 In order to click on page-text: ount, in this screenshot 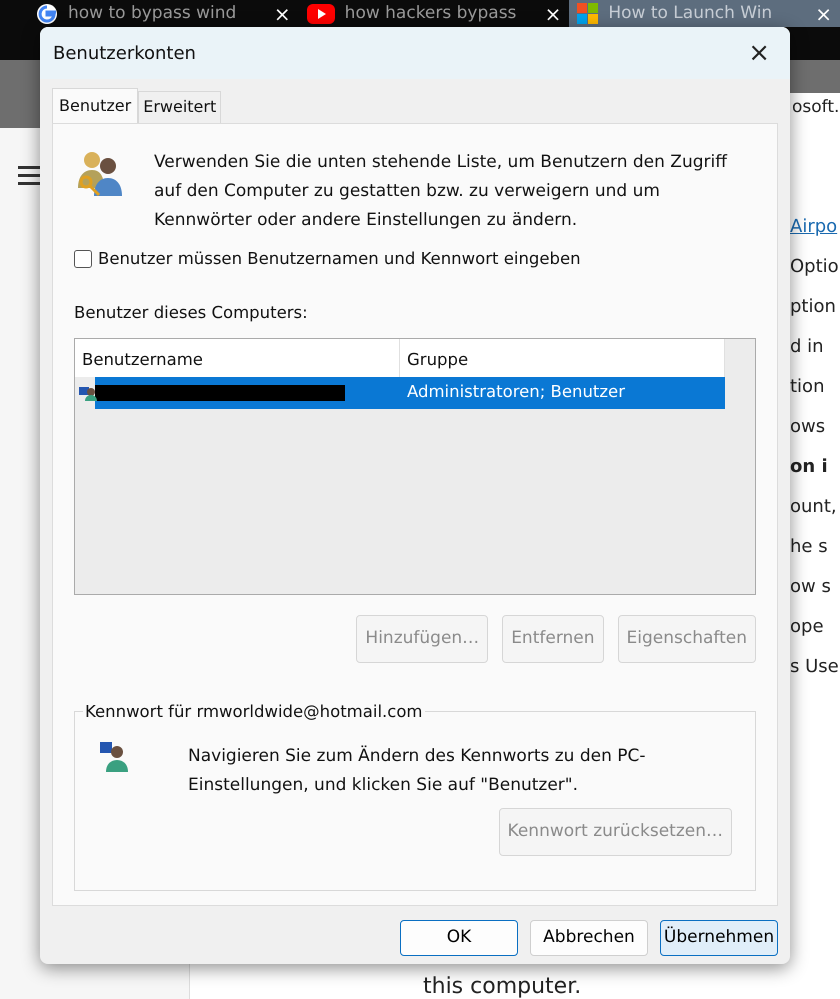, I will do `click(814, 507)`.